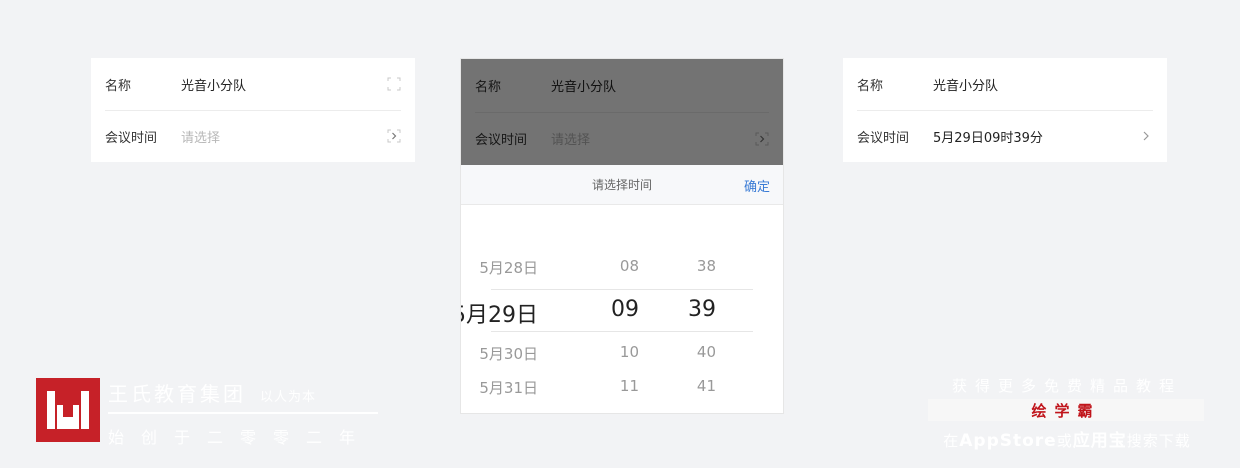 The image size is (1240, 468). What do you see at coordinates (288, 397) in the screenshot?
I see `brand-slogan: 以人为本` at bounding box center [288, 397].